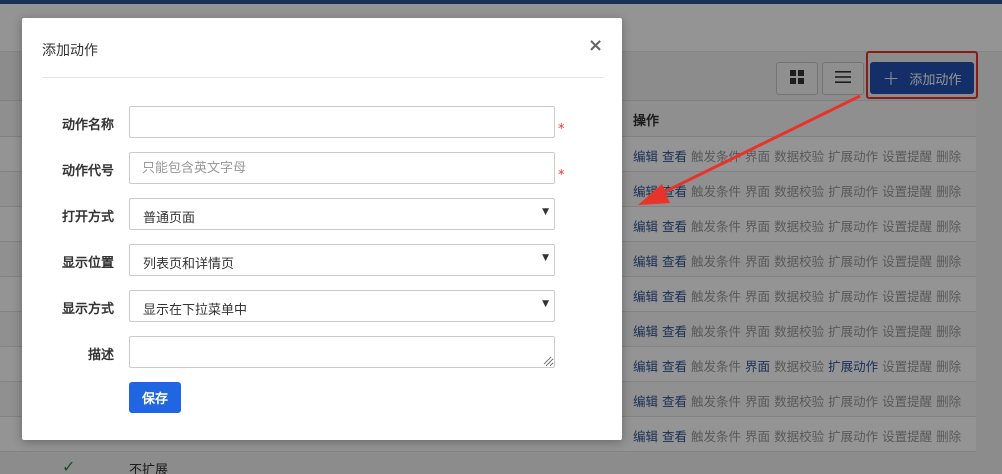 The width and height of the screenshot is (1002, 474). I want to click on action-code-input, so click(342, 168).